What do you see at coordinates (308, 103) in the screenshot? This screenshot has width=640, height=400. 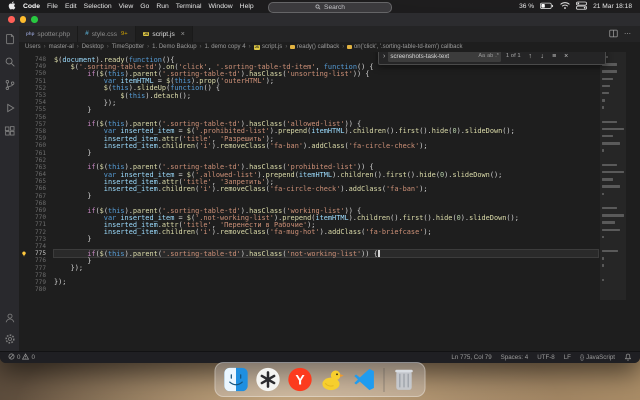 I see `code-line: 754 });` at bounding box center [308, 103].